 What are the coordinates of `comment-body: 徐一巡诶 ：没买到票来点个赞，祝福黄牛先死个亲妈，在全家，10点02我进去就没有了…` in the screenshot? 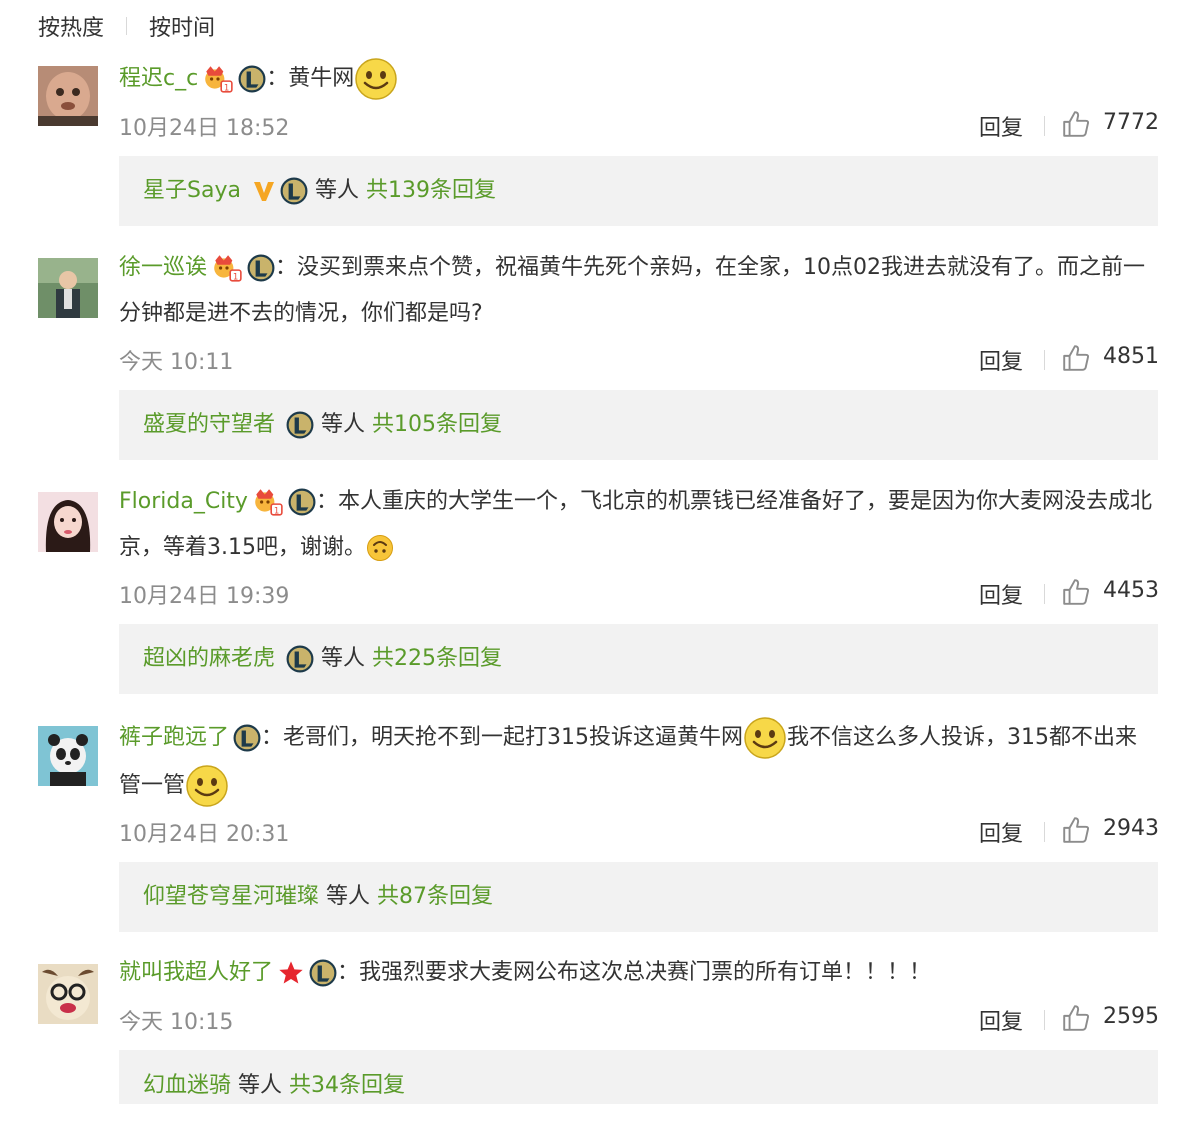 It's located at (639, 291).